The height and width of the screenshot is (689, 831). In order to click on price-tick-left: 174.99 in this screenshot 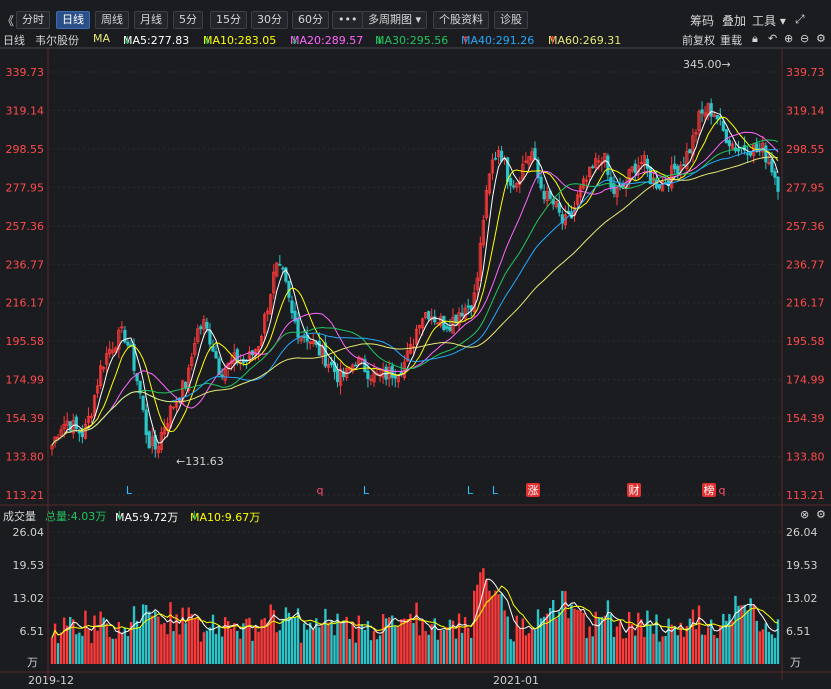, I will do `click(25, 380)`.